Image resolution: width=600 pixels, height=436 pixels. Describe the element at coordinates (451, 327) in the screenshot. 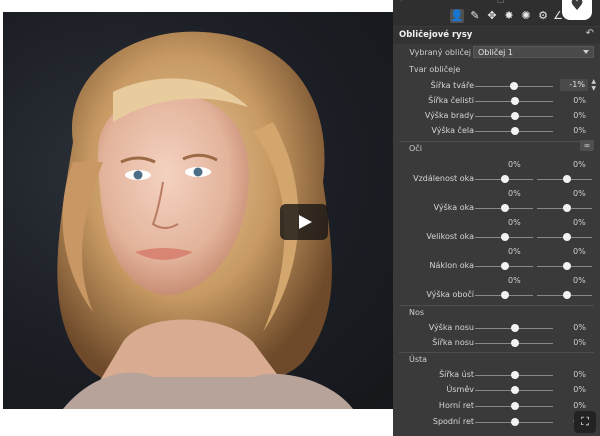

I see `slider-label: Výška nosu` at that location.